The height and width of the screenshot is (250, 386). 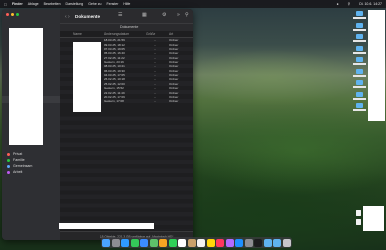 I want to click on more-icon: », so click(x=178, y=15).